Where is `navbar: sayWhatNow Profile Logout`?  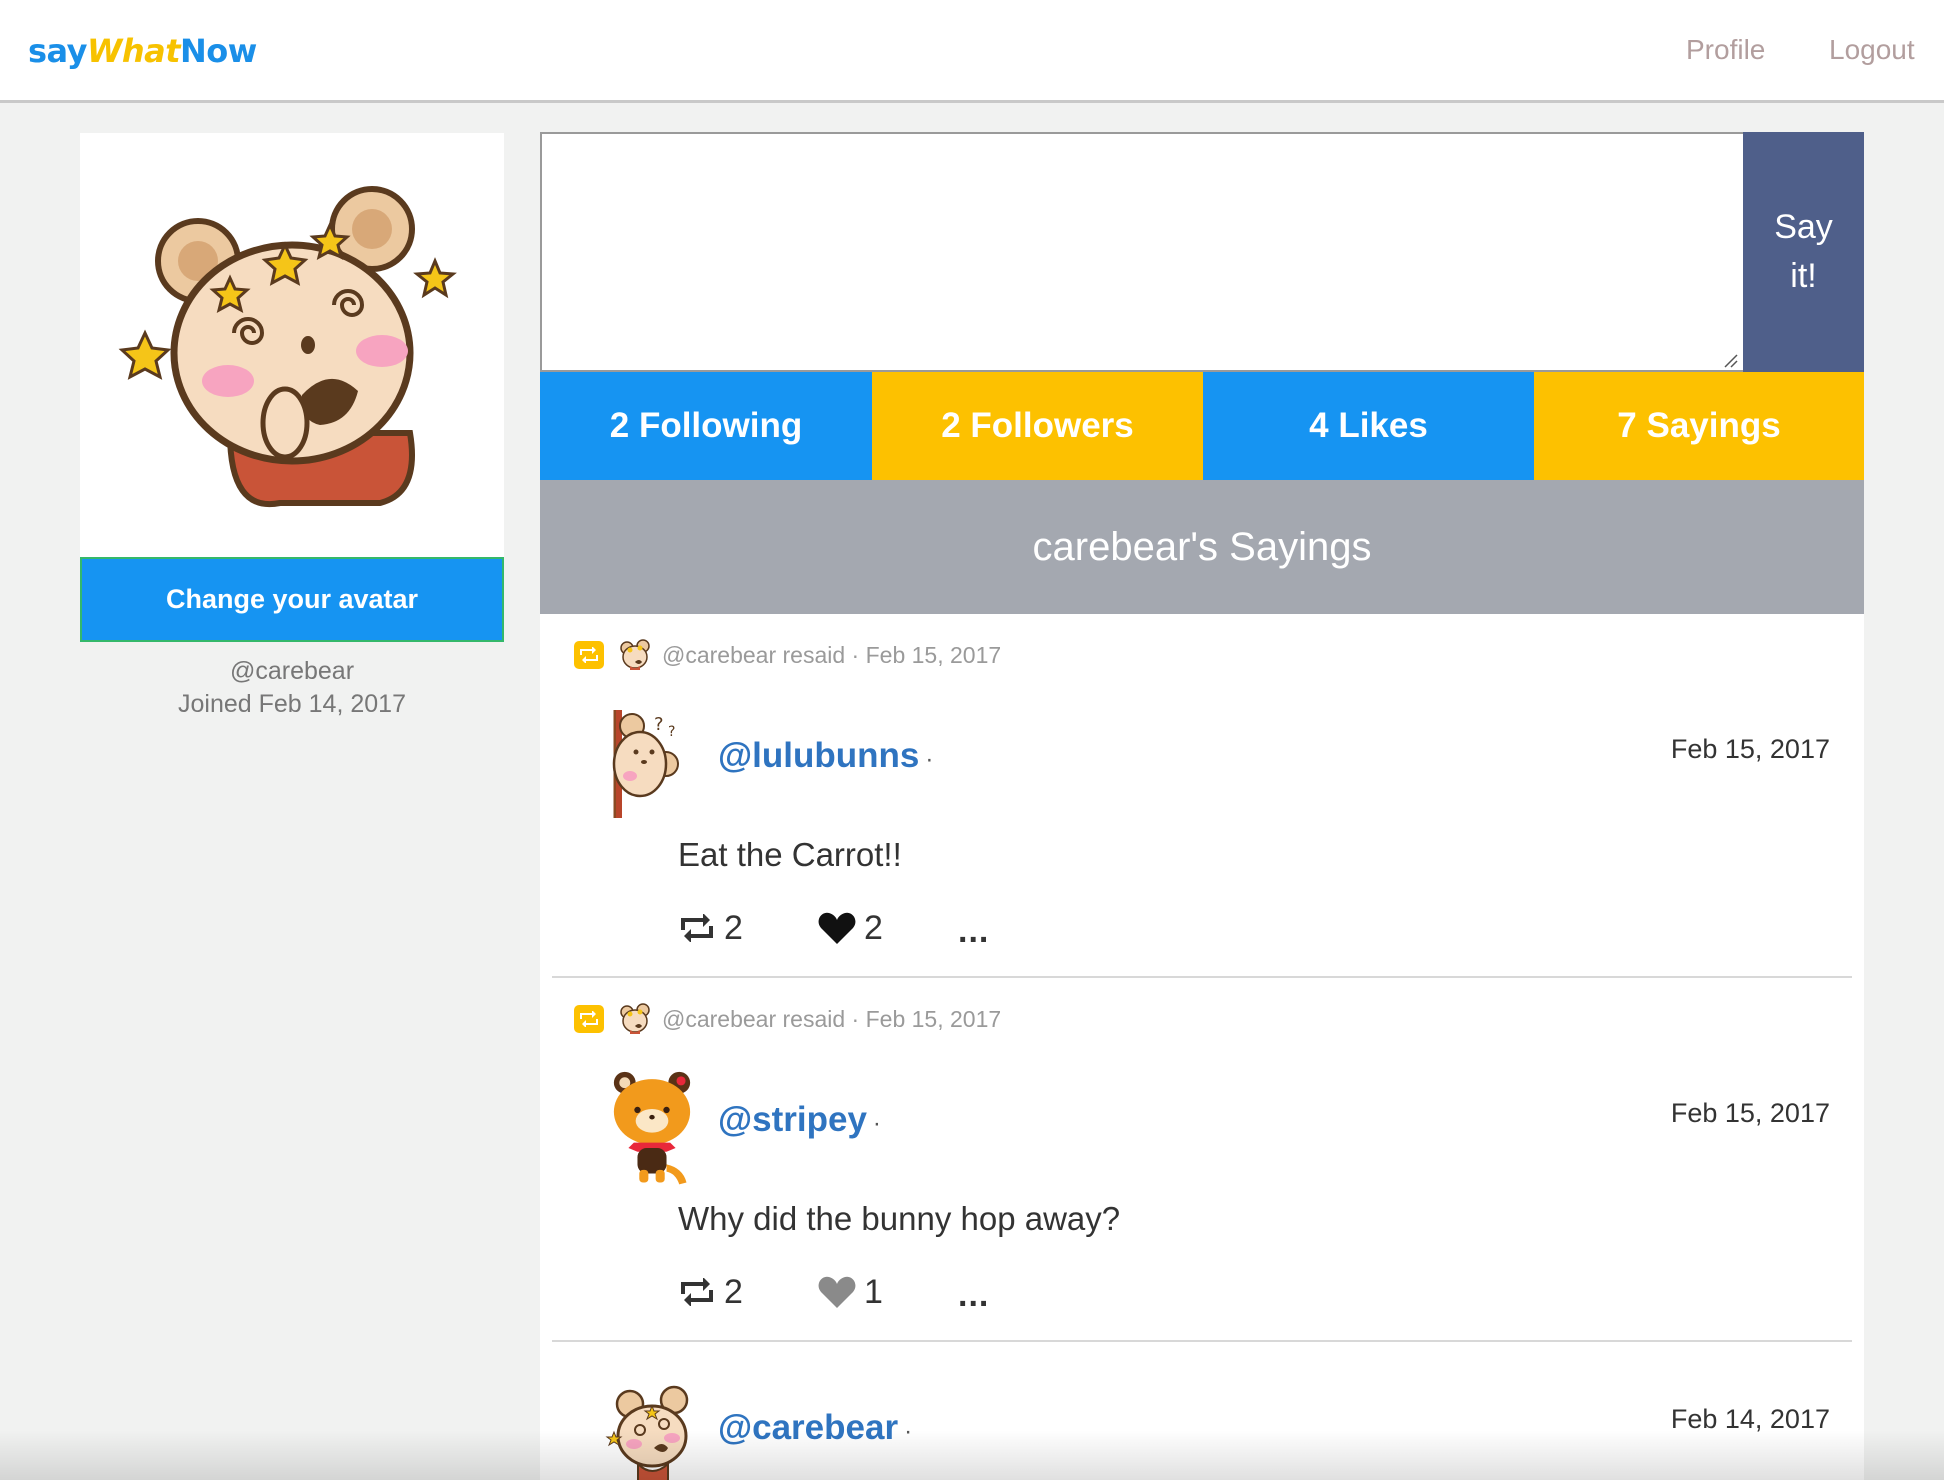
navbar: sayWhatNow Profile Logout is located at coordinates (972, 51).